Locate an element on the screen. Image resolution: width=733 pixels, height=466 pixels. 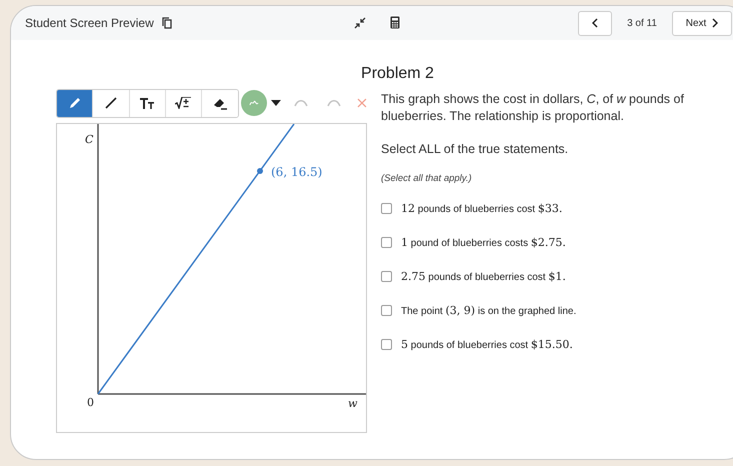
collapse-icon is located at coordinates (360, 22).